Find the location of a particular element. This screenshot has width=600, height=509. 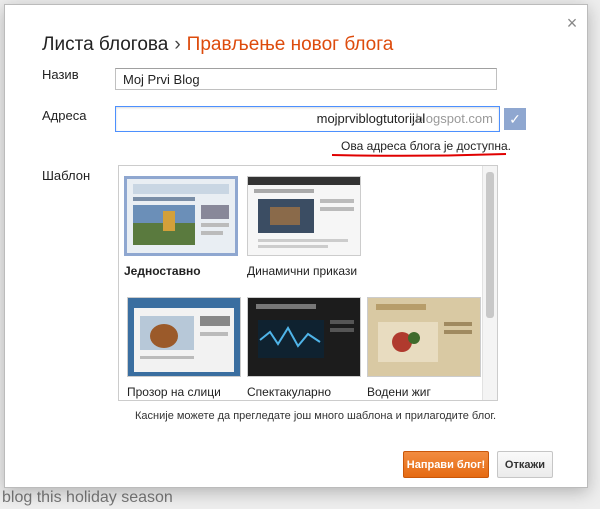

template-picture-window: Прозор на слици is located at coordinates (184, 348).